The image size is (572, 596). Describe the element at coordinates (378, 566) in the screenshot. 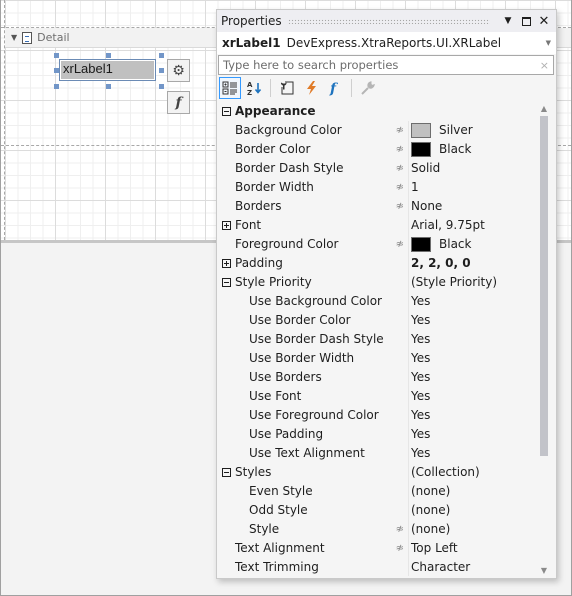

I see `property-row: Text Trimming Character` at that location.